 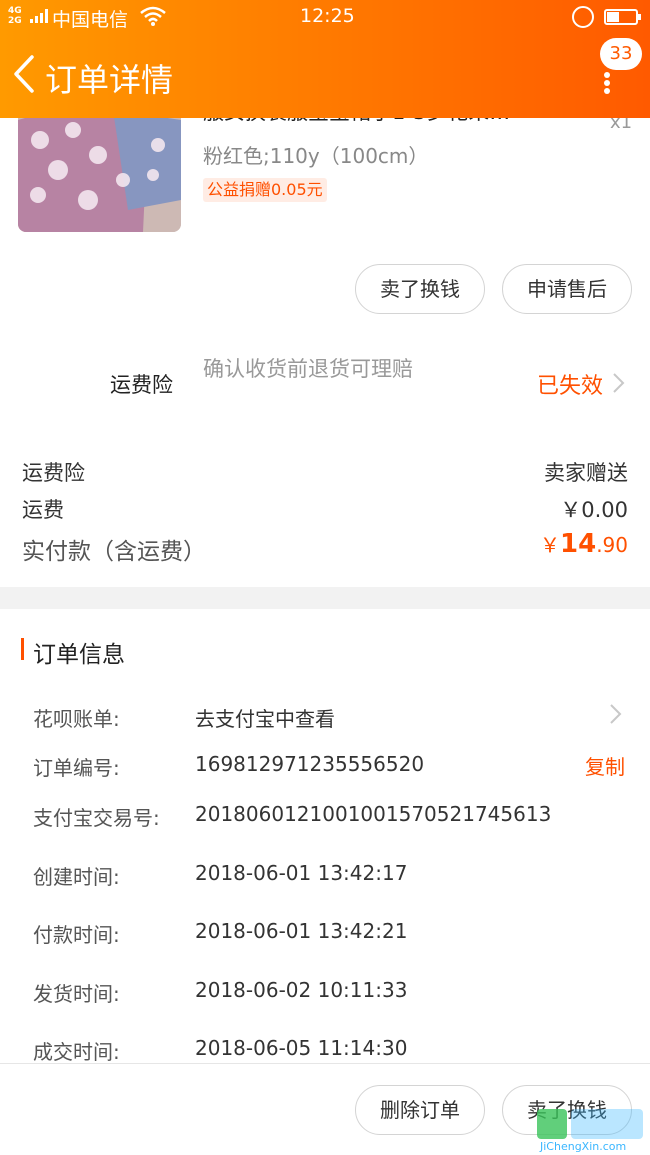 I want to click on rotation-lock-icon, so click(x=583, y=17).